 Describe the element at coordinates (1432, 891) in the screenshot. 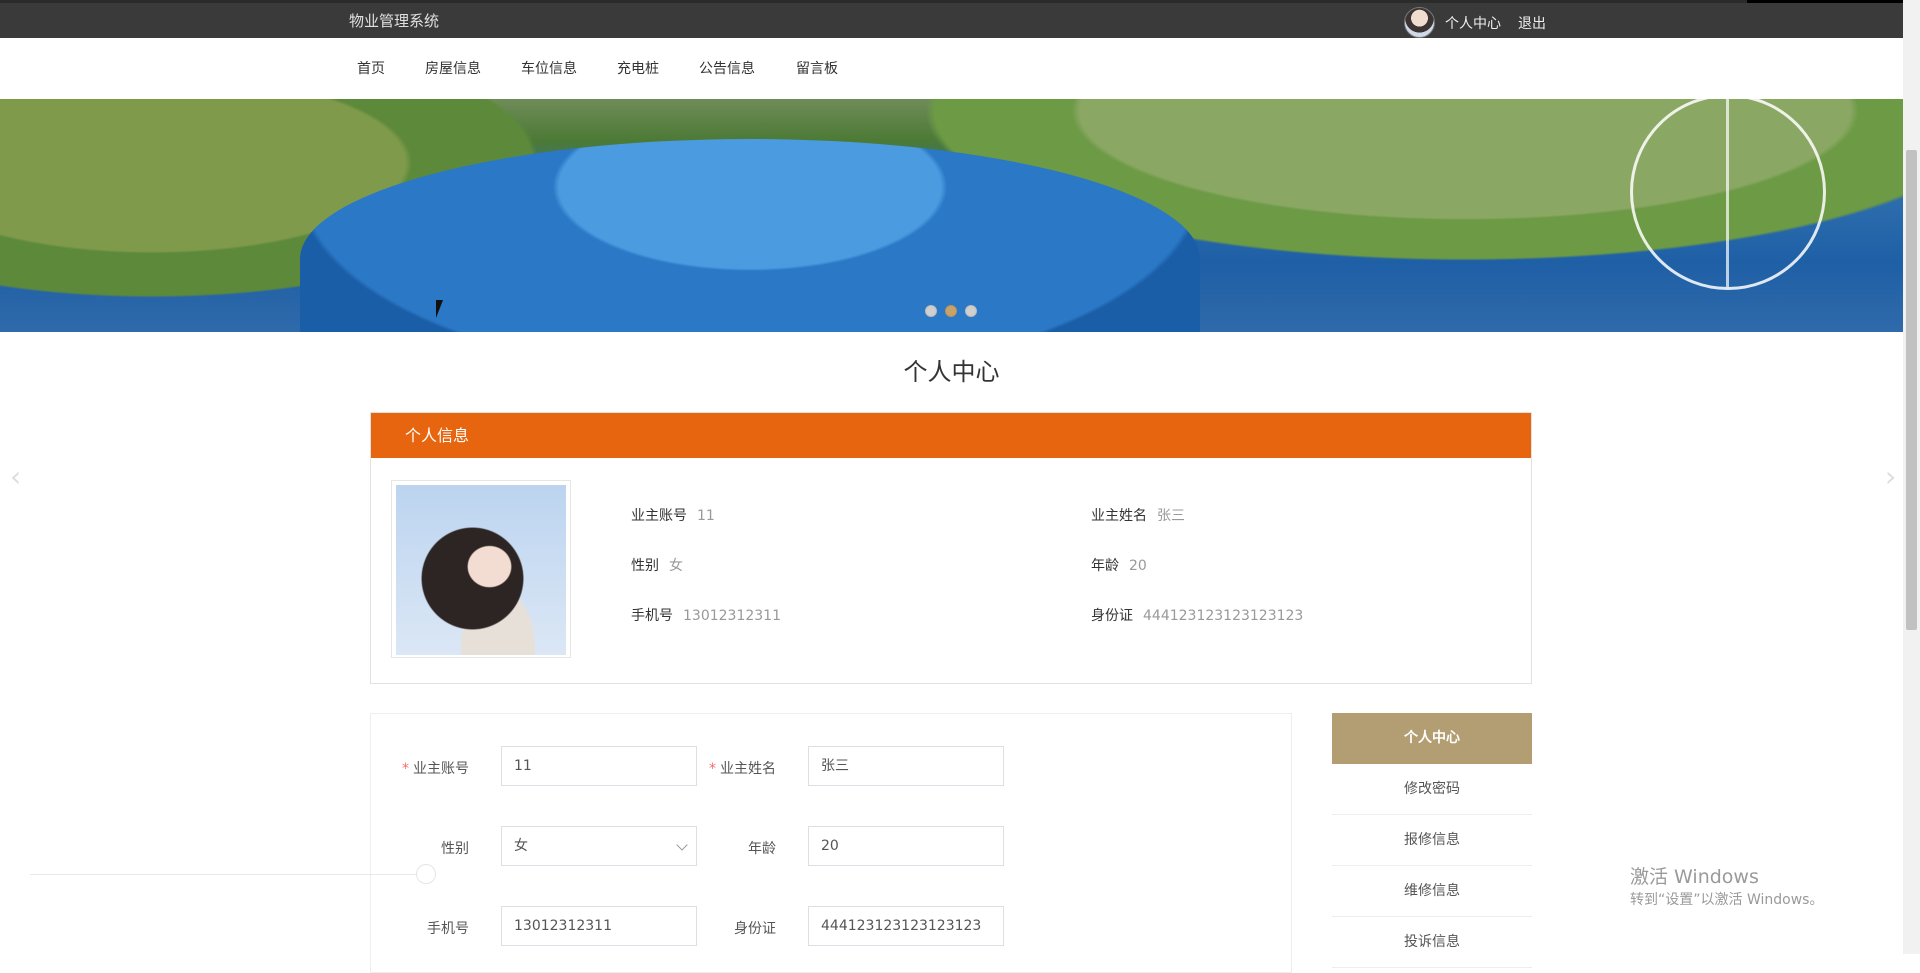

I see `side-menu-maintenance-info: 维修信息` at that location.